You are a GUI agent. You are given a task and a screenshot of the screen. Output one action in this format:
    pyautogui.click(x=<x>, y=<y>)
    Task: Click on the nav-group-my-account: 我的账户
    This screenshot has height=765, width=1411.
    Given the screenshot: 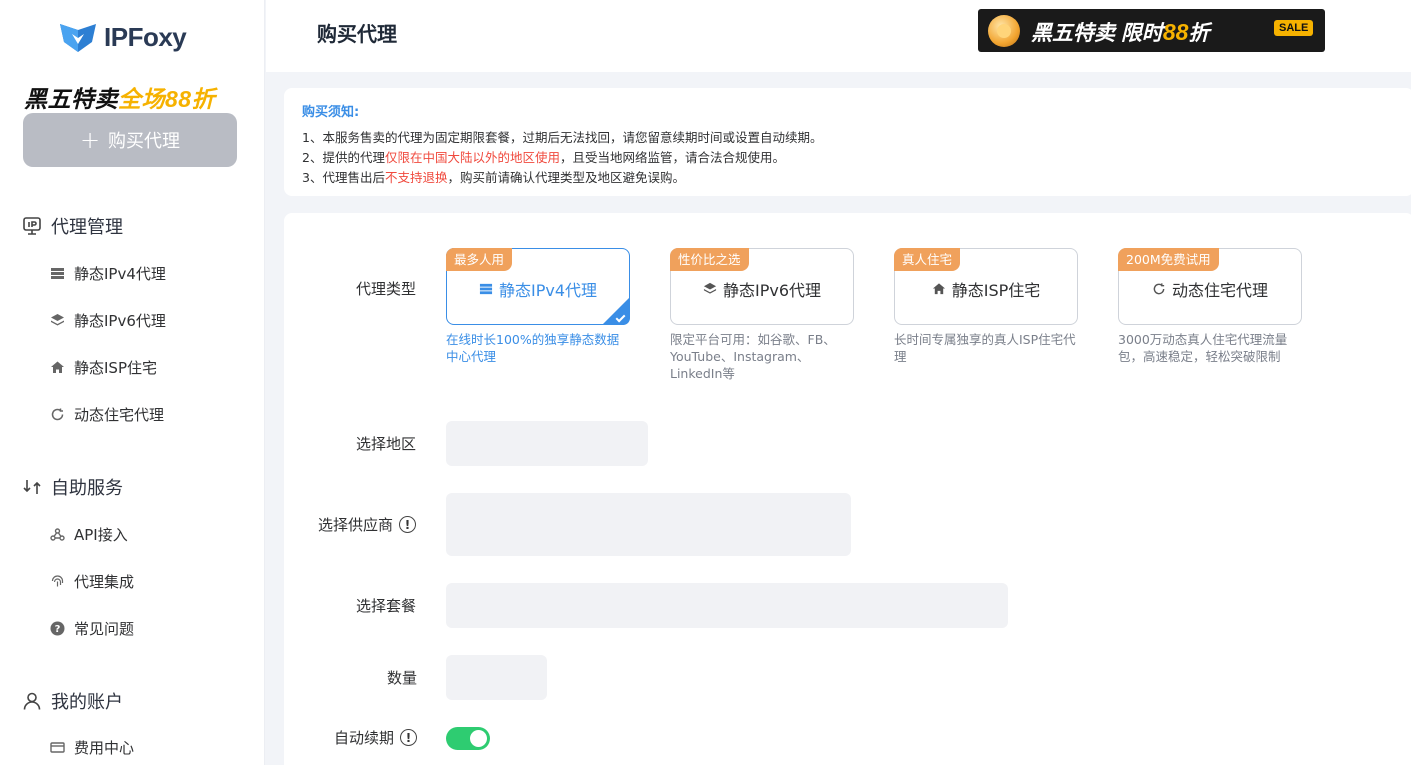 What is the action you would take?
    pyautogui.click(x=72, y=701)
    